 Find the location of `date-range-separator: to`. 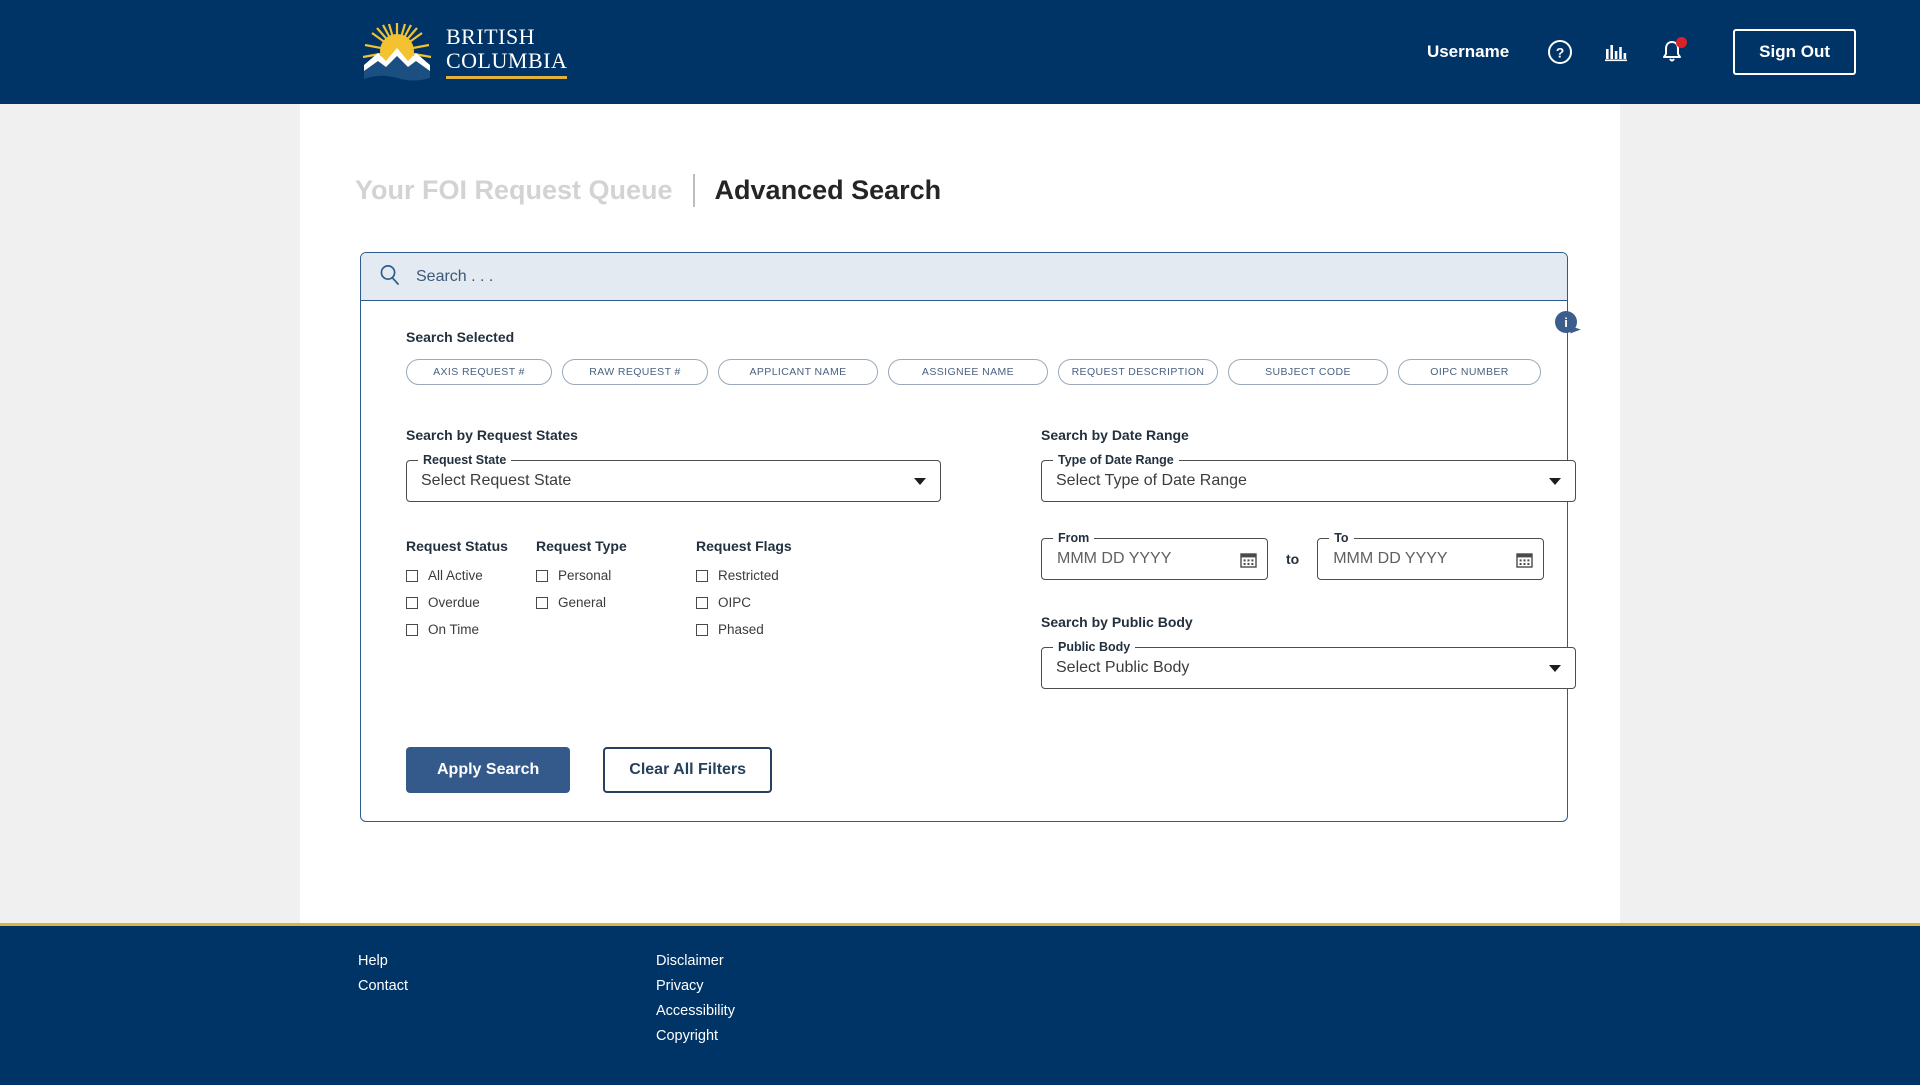

date-range-separator: to is located at coordinates (1293, 559).